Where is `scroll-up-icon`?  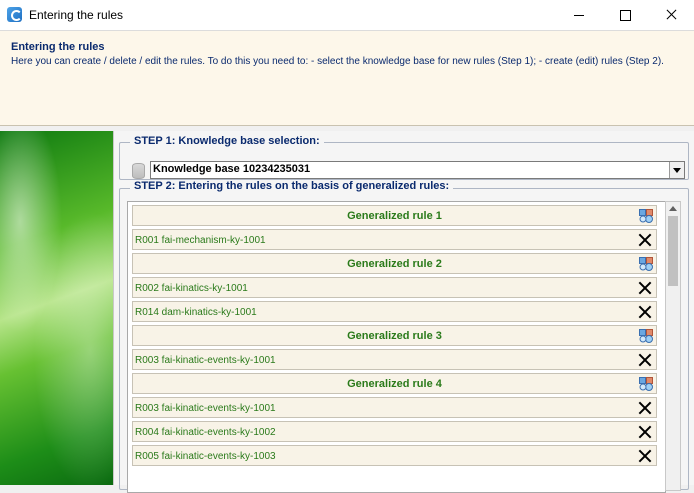 scroll-up-icon is located at coordinates (673, 208).